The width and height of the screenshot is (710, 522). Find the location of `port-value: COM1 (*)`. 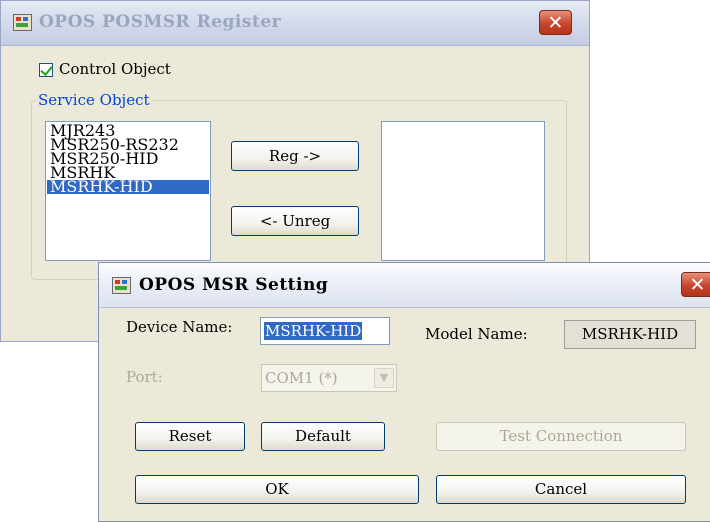

port-value: COM1 (*) is located at coordinates (301, 378).